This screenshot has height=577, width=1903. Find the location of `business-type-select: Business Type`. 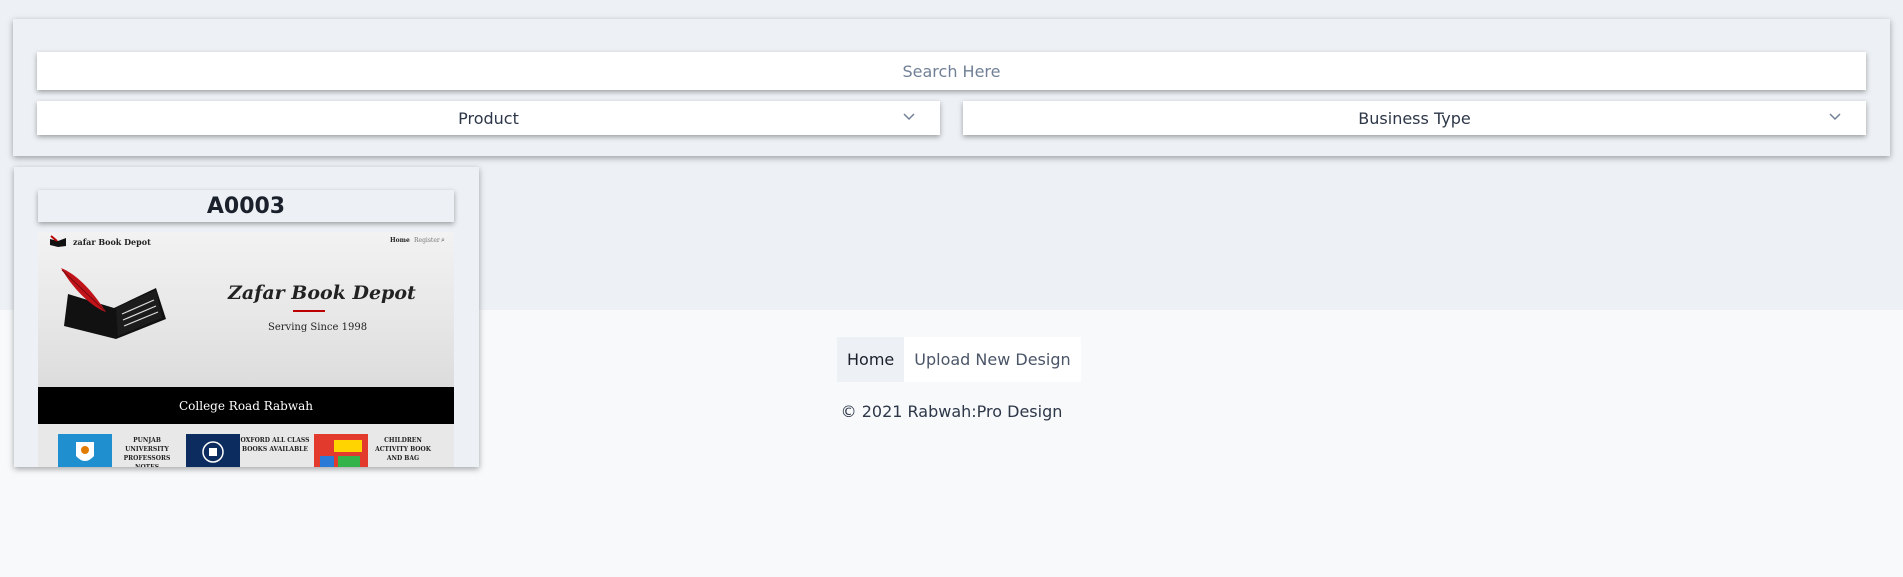

business-type-select: Business Type is located at coordinates (1414, 118).